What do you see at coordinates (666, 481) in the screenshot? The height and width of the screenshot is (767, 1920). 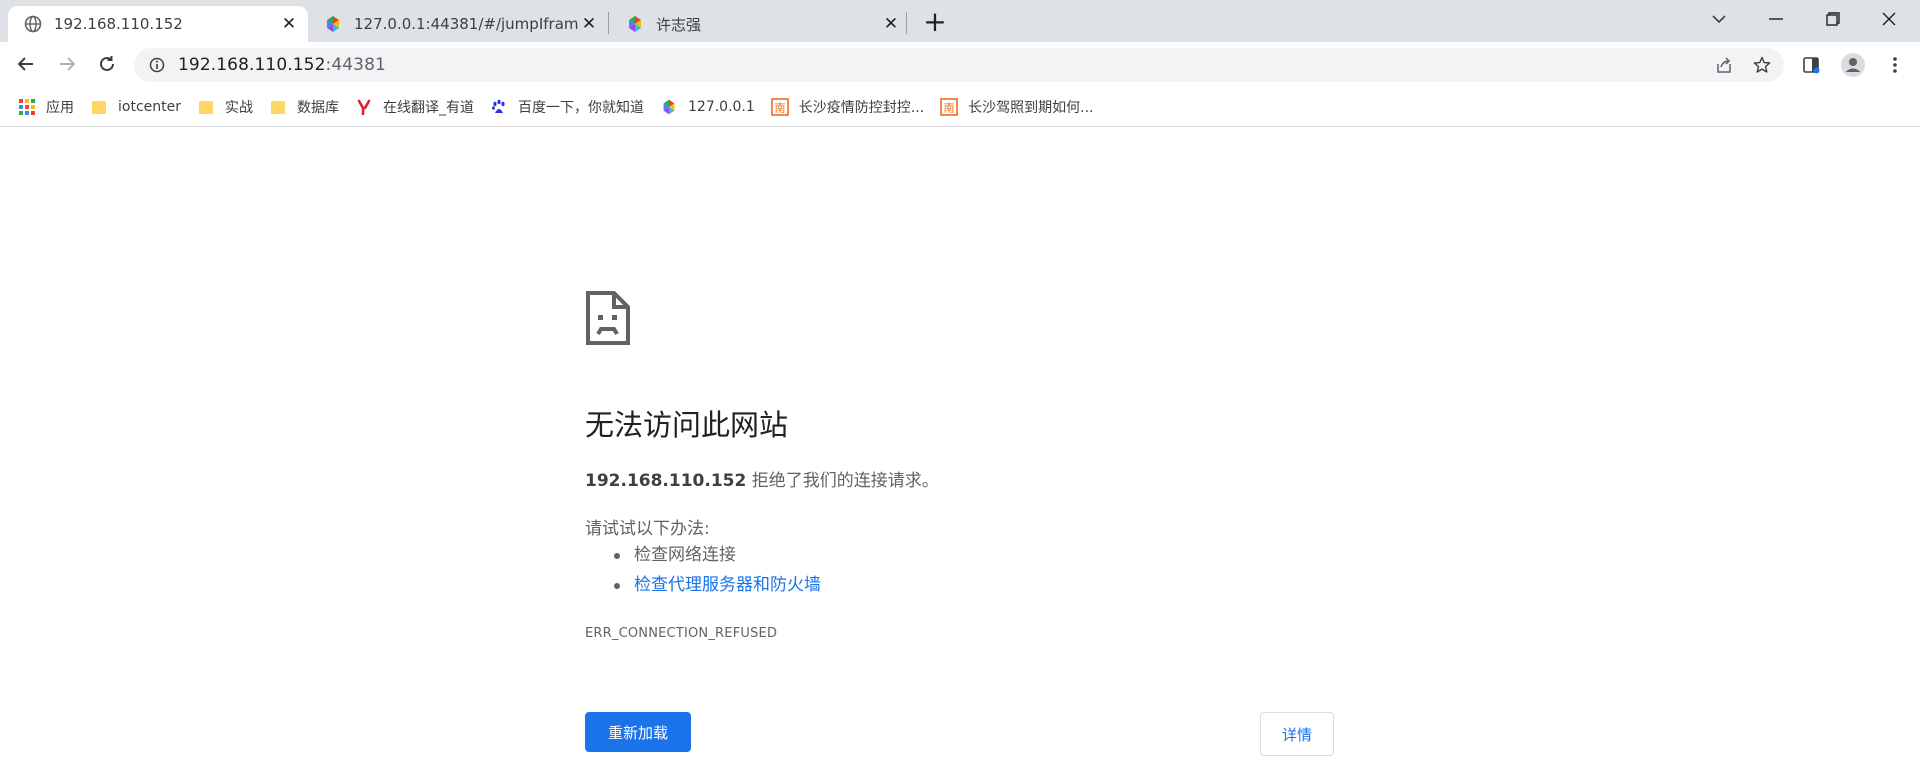 I see `error-host: 192.168.110.152` at bounding box center [666, 481].